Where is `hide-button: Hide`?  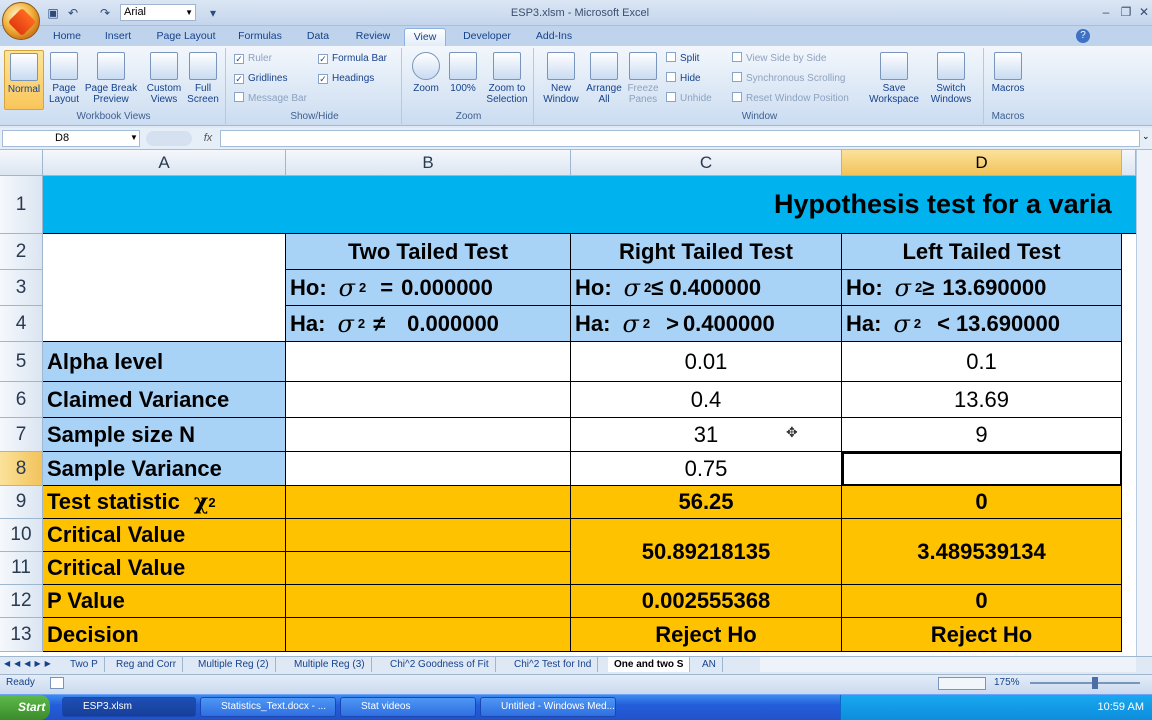
hide-button: Hide is located at coordinates (683, 79).